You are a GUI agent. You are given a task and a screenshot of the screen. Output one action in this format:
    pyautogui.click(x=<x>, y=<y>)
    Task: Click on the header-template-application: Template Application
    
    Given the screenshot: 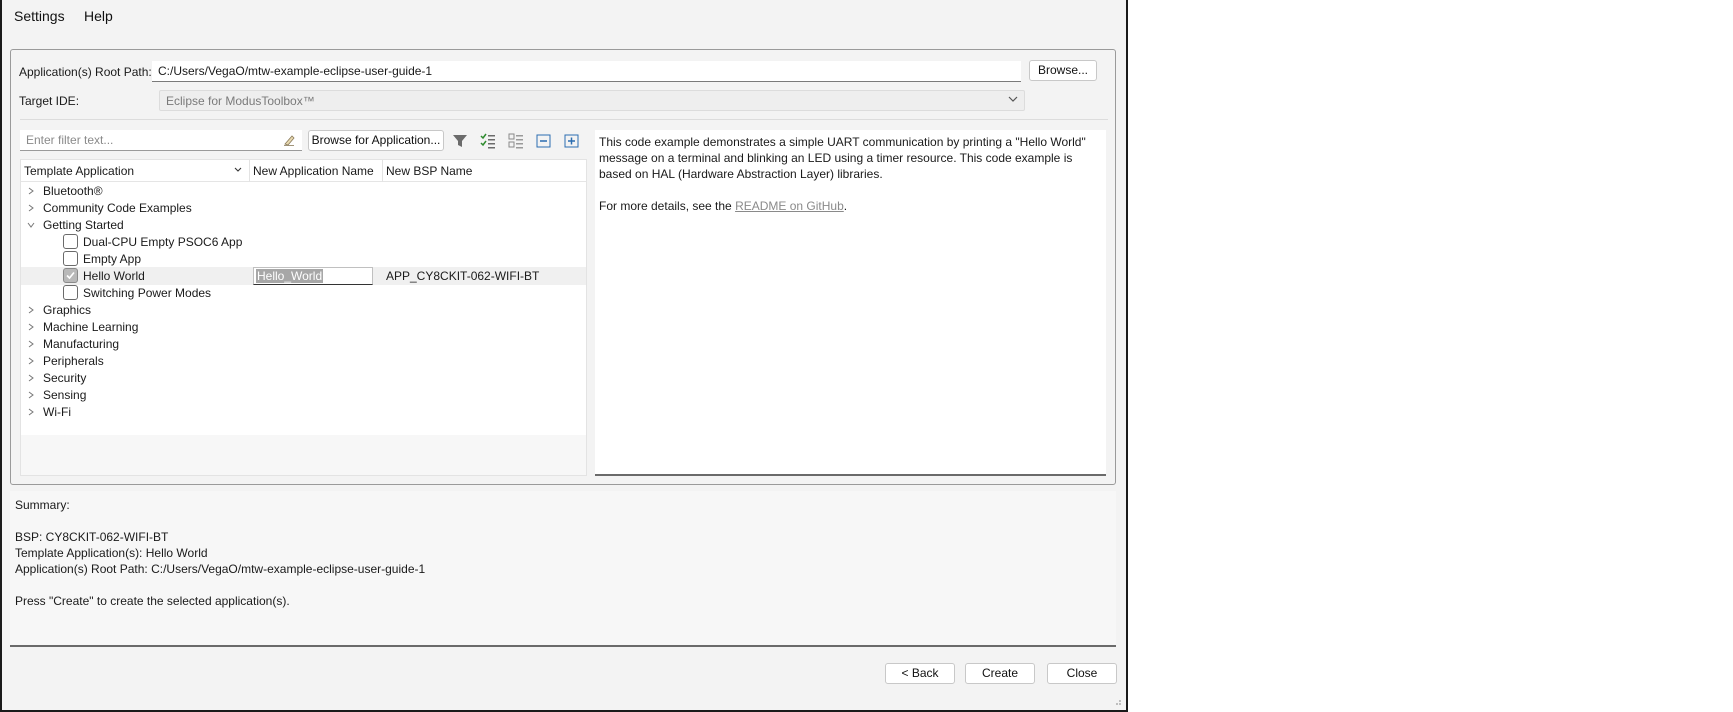 What is the action you would take?
    pyautogui.click(x=79, y=171)
    